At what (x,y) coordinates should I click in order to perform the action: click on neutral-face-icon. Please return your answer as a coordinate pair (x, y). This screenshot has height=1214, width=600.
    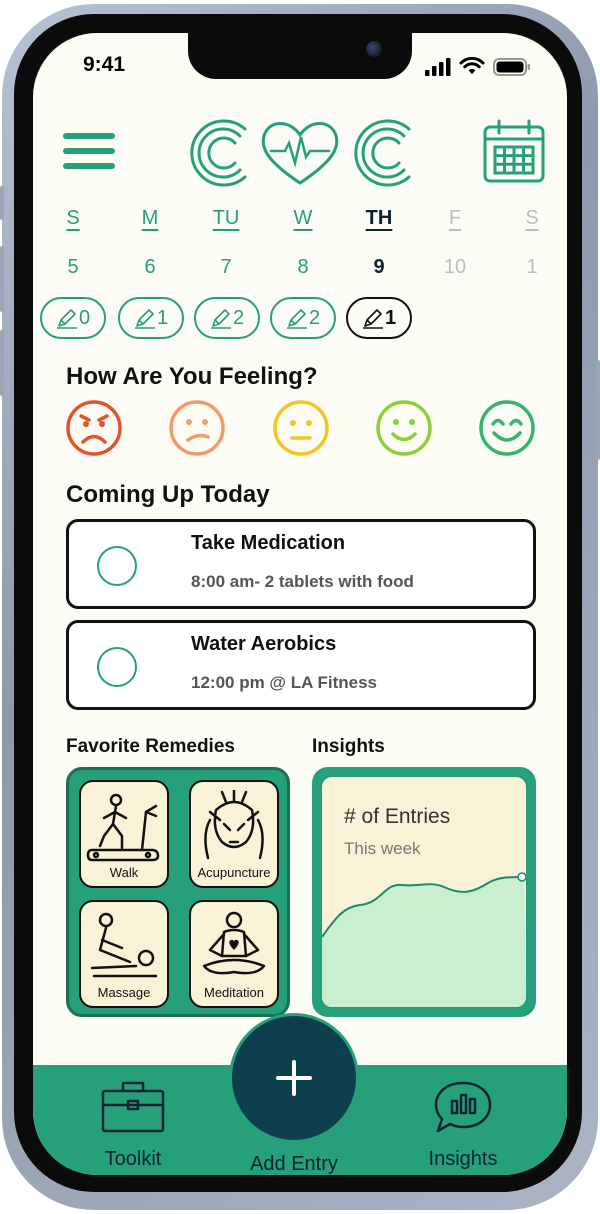
    Looking at the image, I should click on (301, 428).